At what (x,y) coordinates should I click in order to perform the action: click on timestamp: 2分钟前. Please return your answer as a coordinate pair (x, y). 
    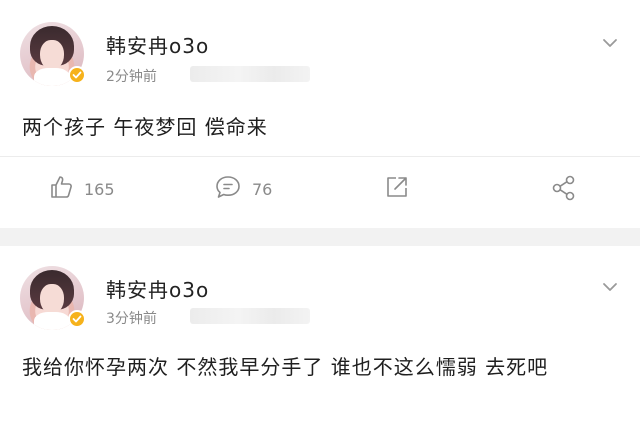
    Looking at the image, I should click on (131, 77).